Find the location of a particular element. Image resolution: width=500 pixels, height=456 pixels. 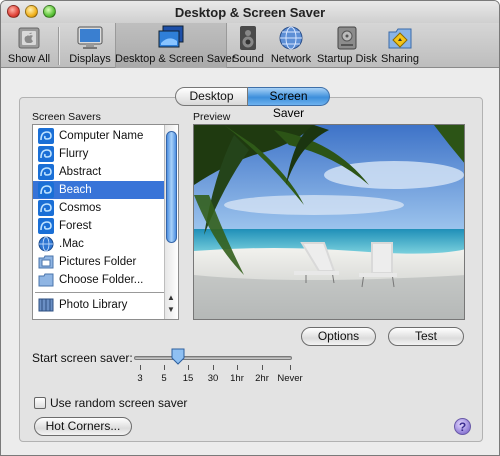

list-item-label: Pictures Folder is located at coordinates (98, 262).